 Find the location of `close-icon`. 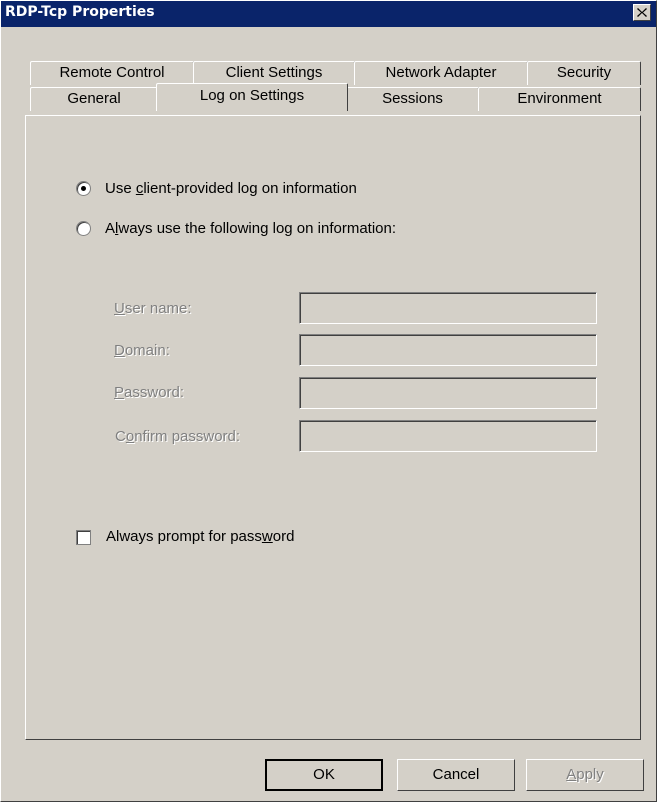

close-icon is located at coordinates (642, 12).